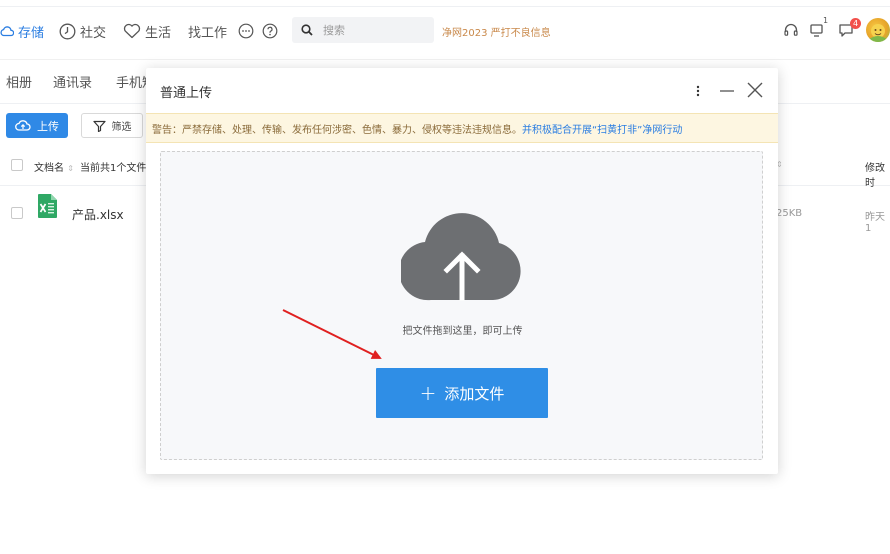  Describe the element at coordinates (72, 81) in the screenshot. I see `tab-contacts: 通讯录` at that location.